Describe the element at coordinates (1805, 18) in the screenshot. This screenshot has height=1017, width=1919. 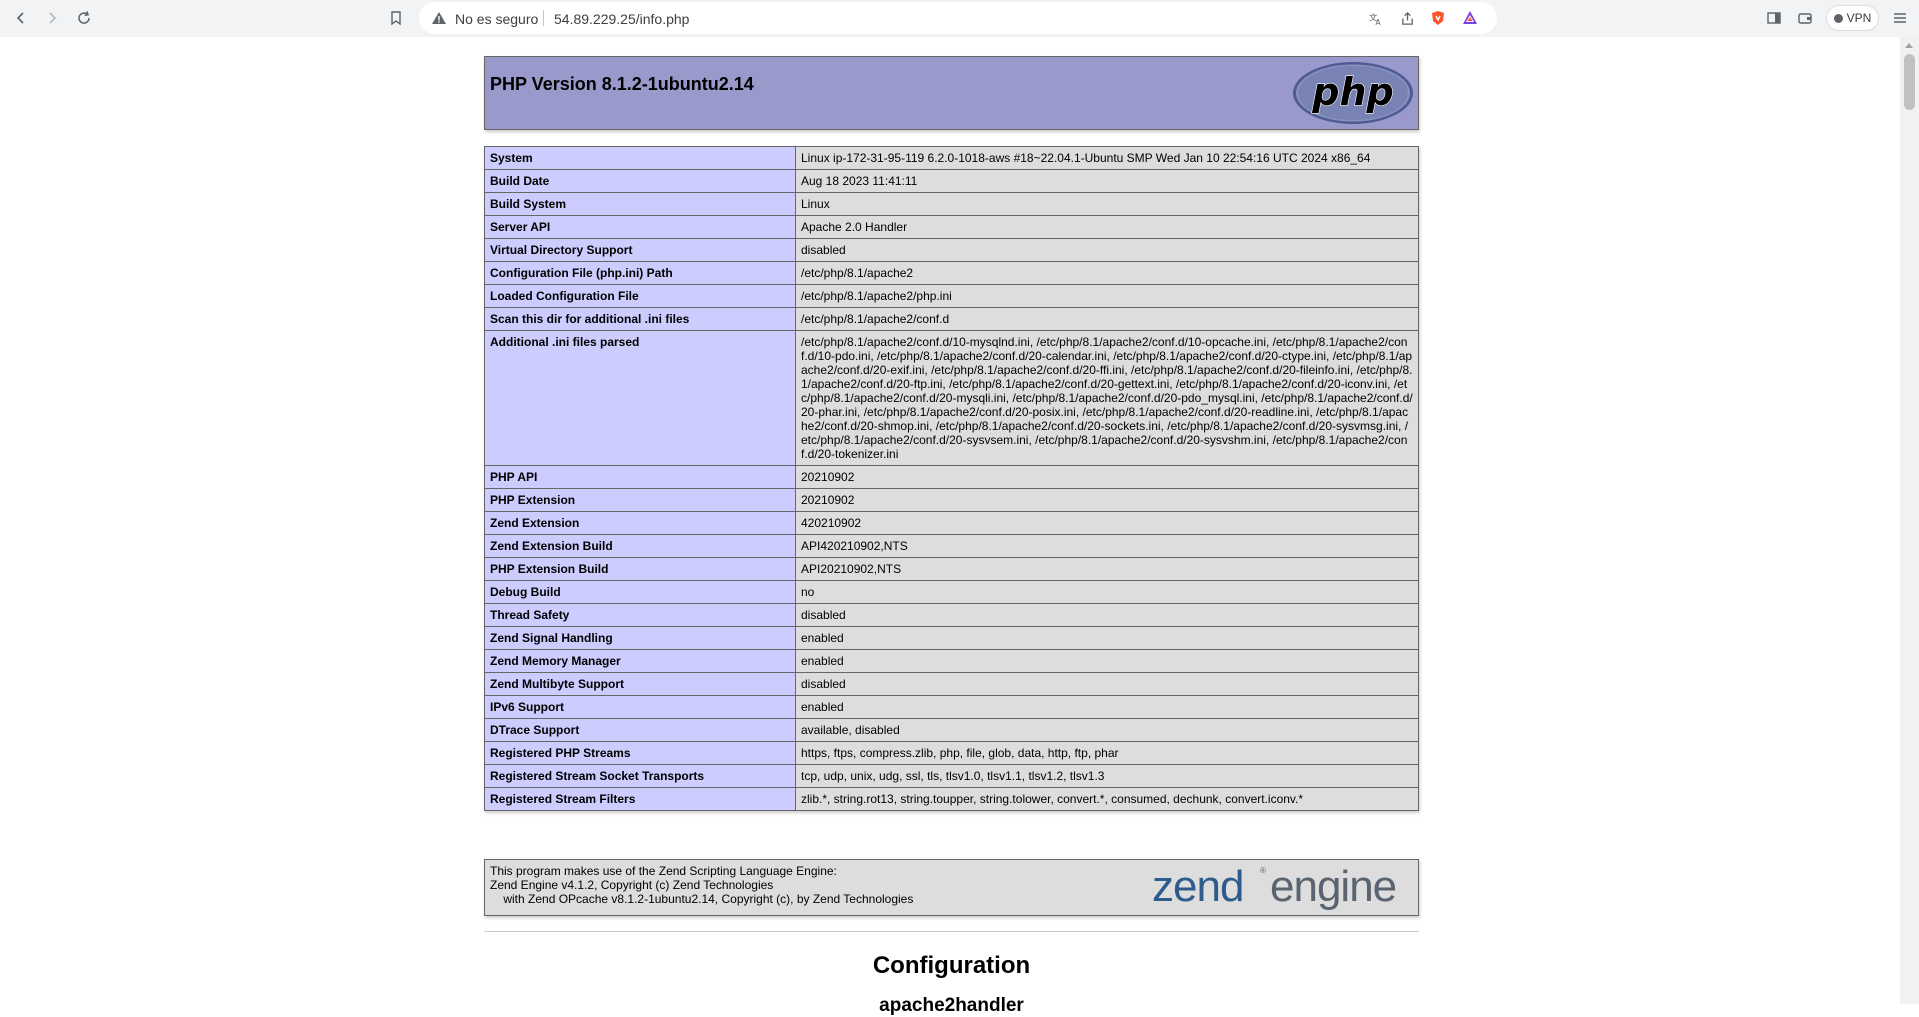
I see `wallet-icon` at that location.